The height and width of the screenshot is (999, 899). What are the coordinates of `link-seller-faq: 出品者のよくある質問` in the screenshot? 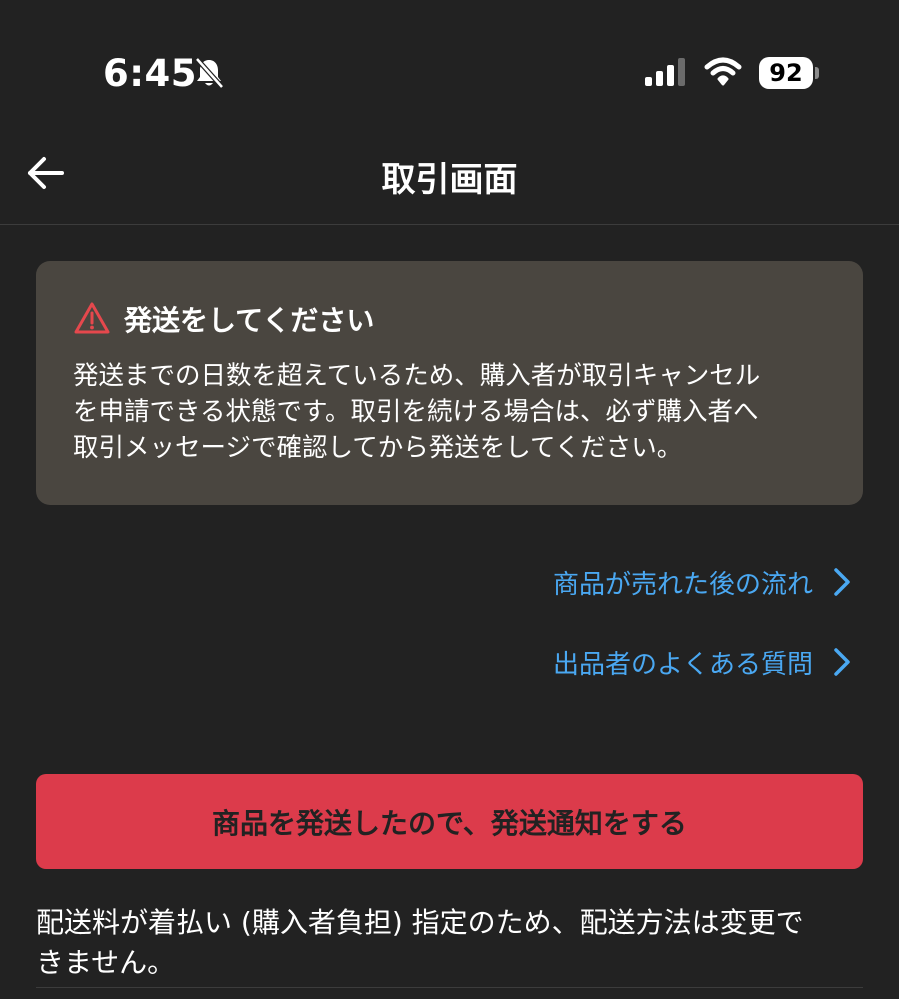 It's located at (702, 662).